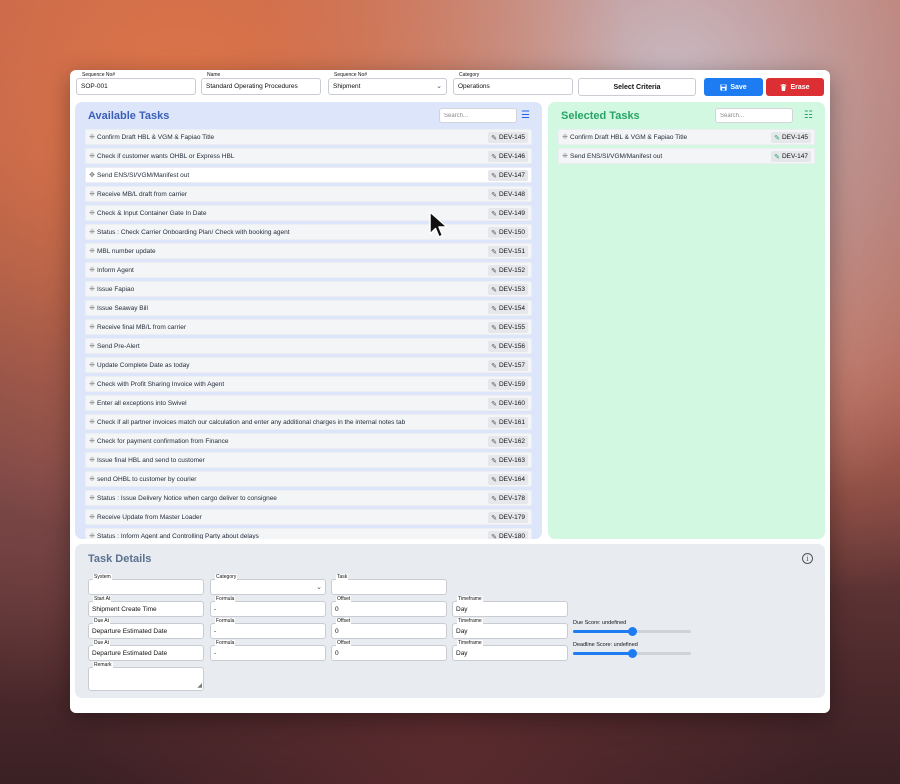  Describe the element at coordinates (508, 156) in the screenshot. I see `task-tag-button: ✎ DEV-146` at that location.